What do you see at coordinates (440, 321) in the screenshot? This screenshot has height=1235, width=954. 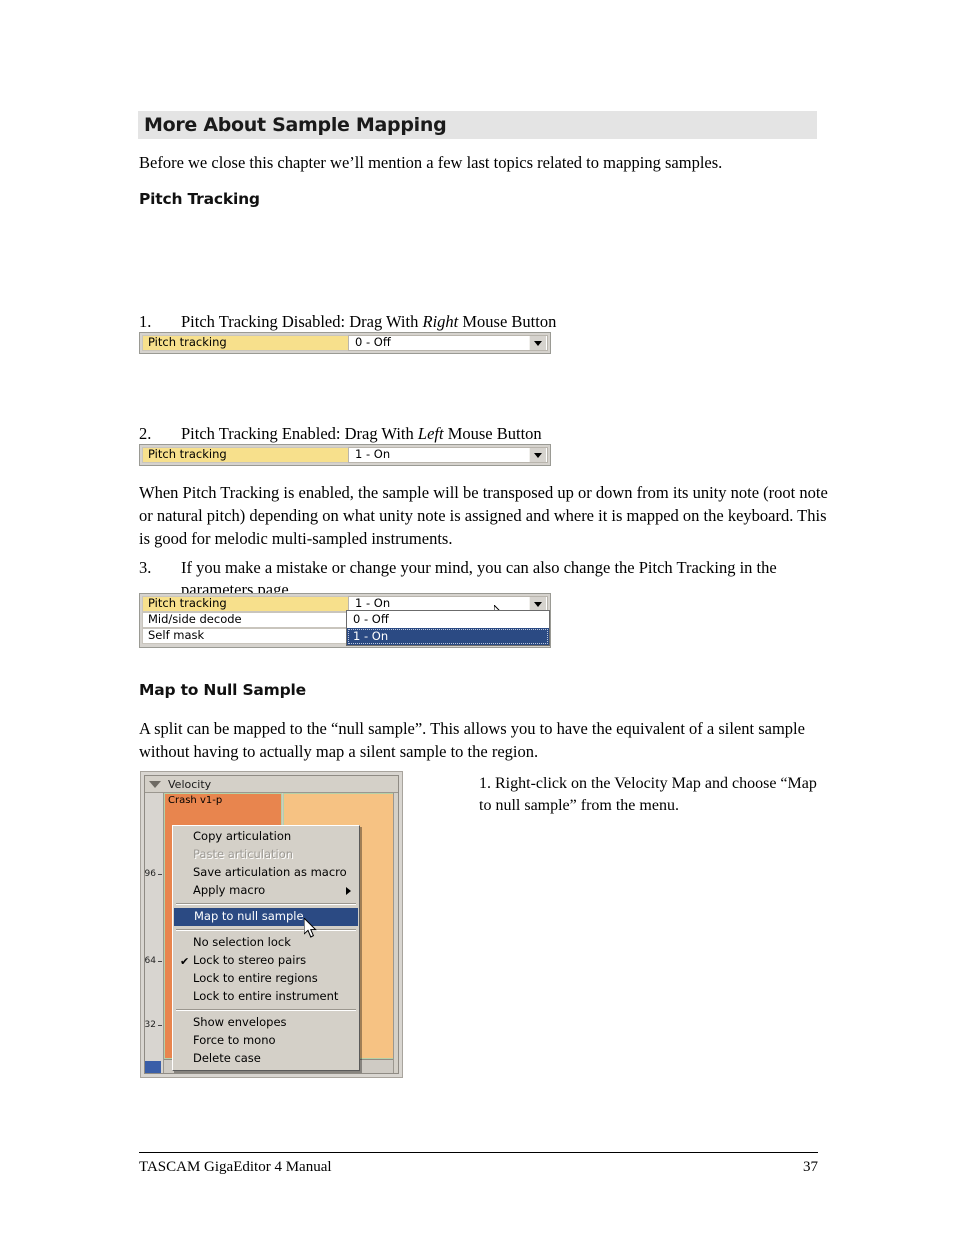 I see `list-item-emphasis: Right` at bounding box center [440, 321].